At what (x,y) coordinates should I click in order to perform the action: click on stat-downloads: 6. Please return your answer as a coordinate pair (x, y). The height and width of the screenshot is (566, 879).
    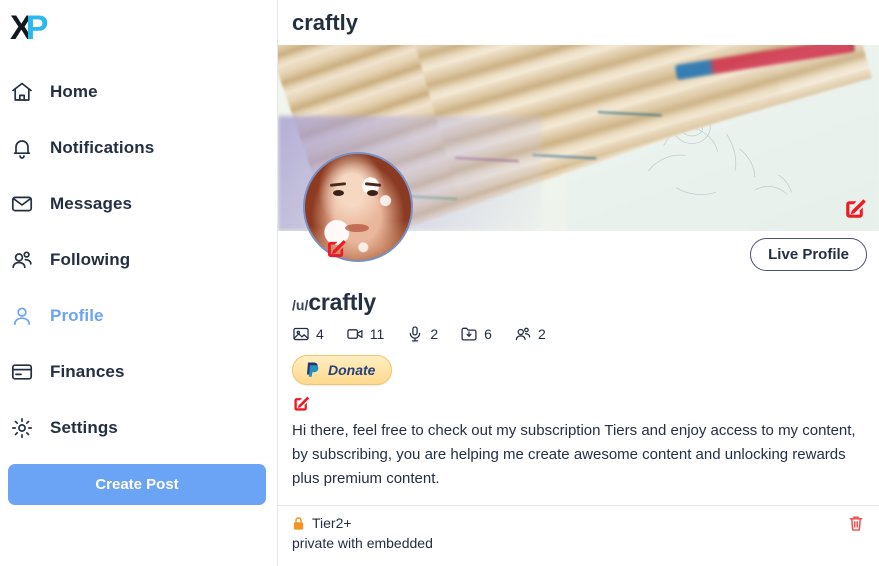
    Looking at the image, I should click on (476, 334).